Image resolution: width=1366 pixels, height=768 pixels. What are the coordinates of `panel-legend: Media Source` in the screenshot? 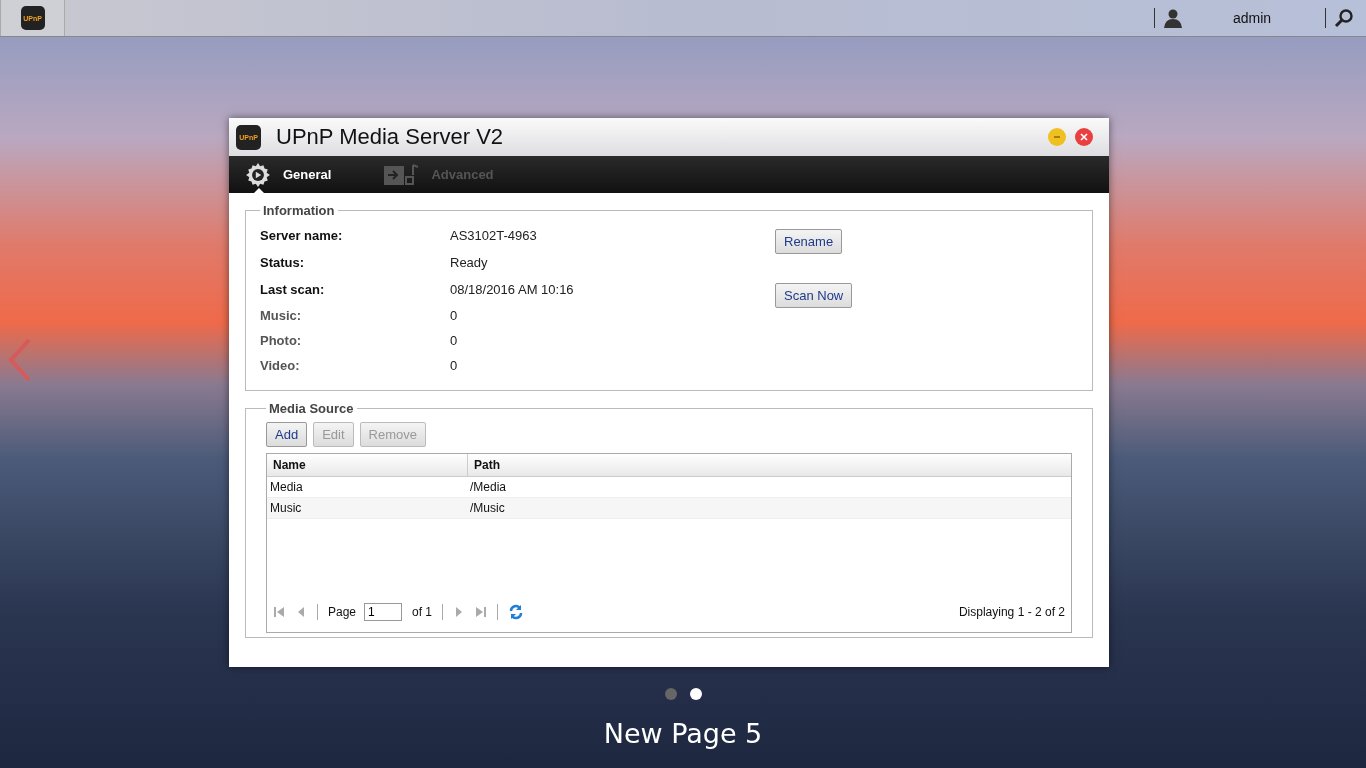 It's located at (311, 408).